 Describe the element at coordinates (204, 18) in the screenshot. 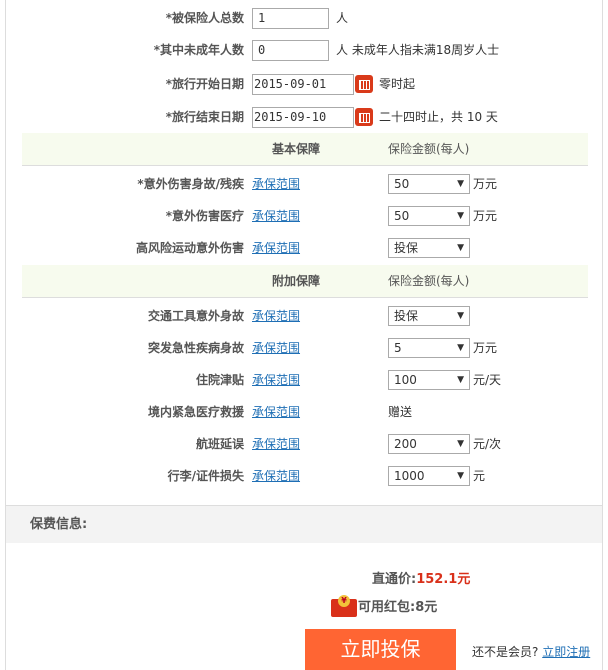

I see `field-label: *被保险人总数` at that location.